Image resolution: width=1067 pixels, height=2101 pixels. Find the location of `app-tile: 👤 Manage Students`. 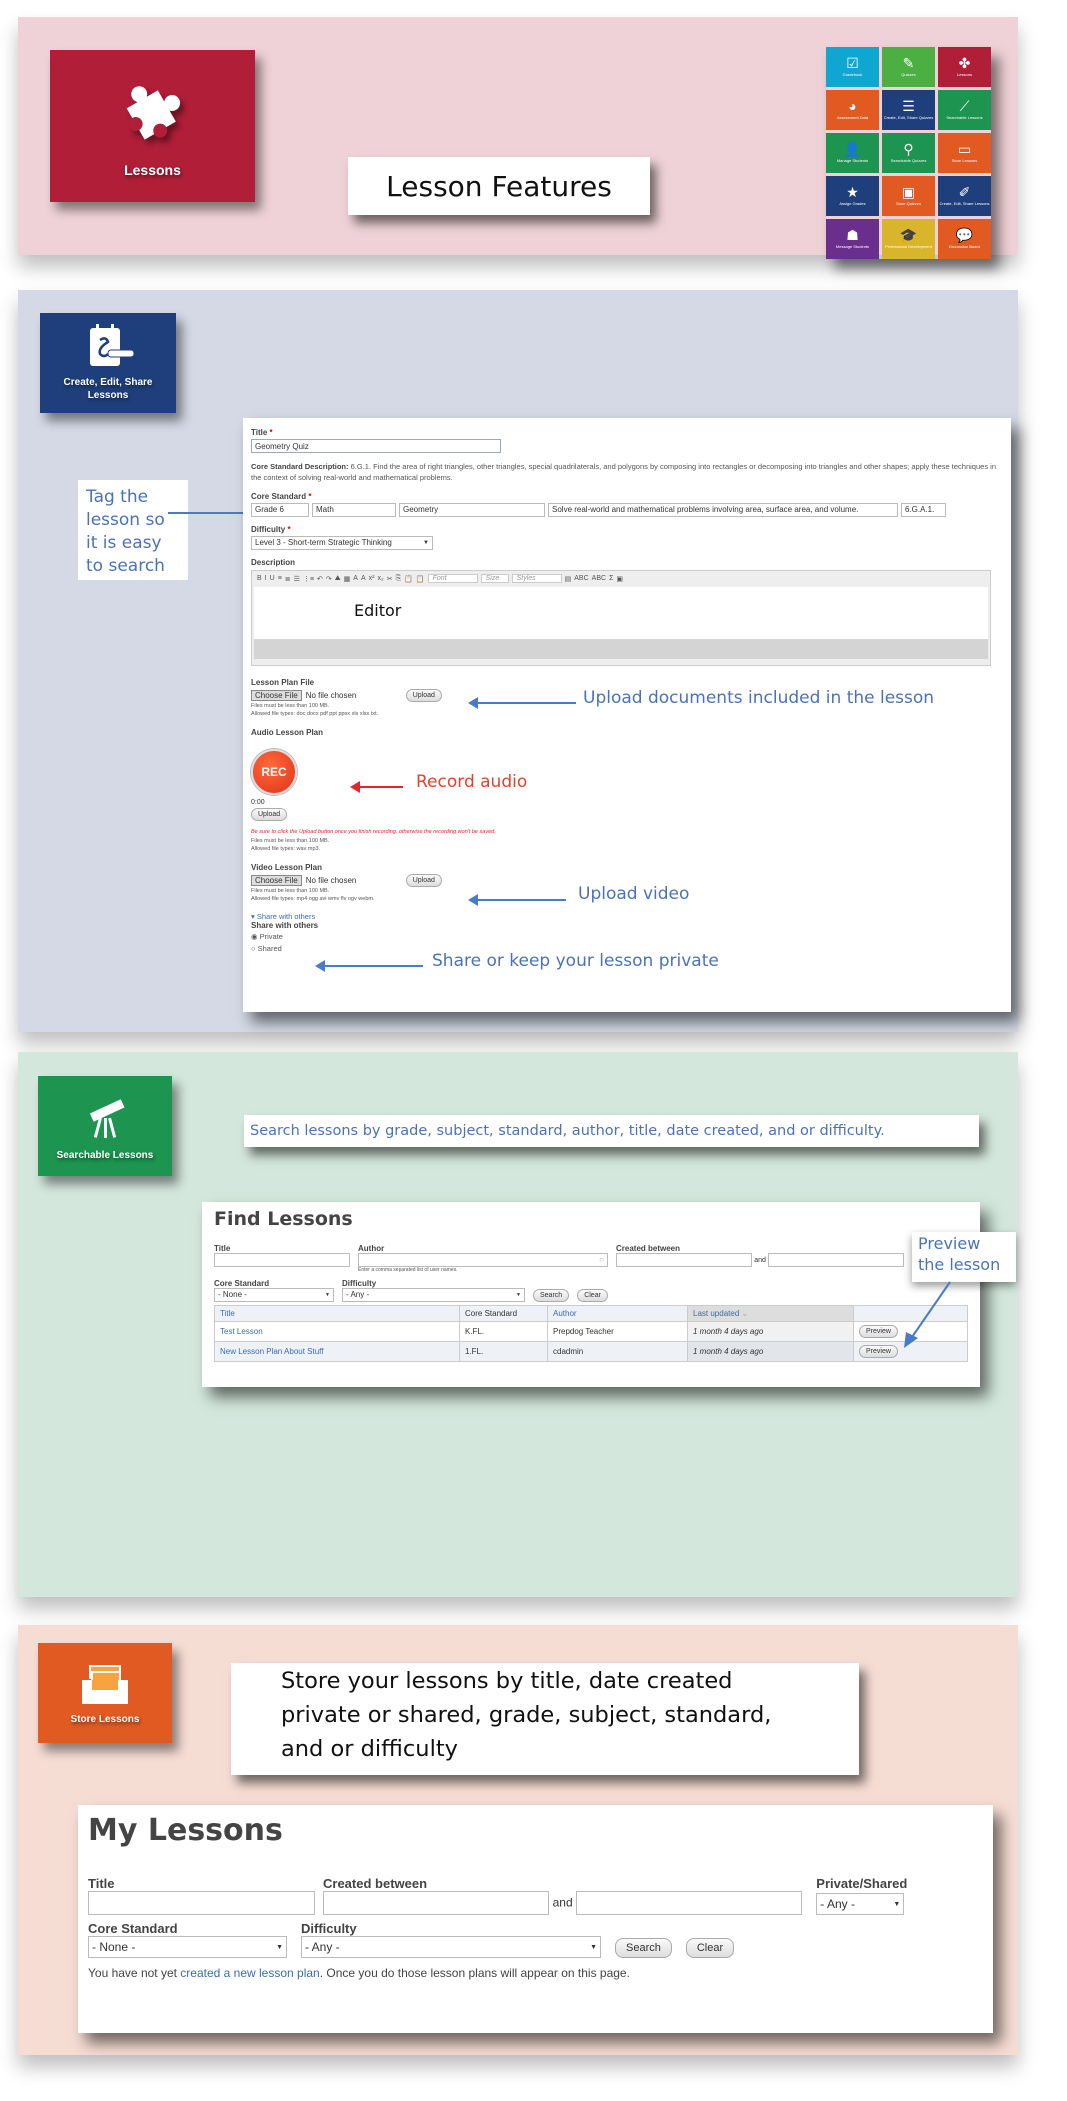

app-tile: 👤 Manage Students is located at coordinates (852, 153).